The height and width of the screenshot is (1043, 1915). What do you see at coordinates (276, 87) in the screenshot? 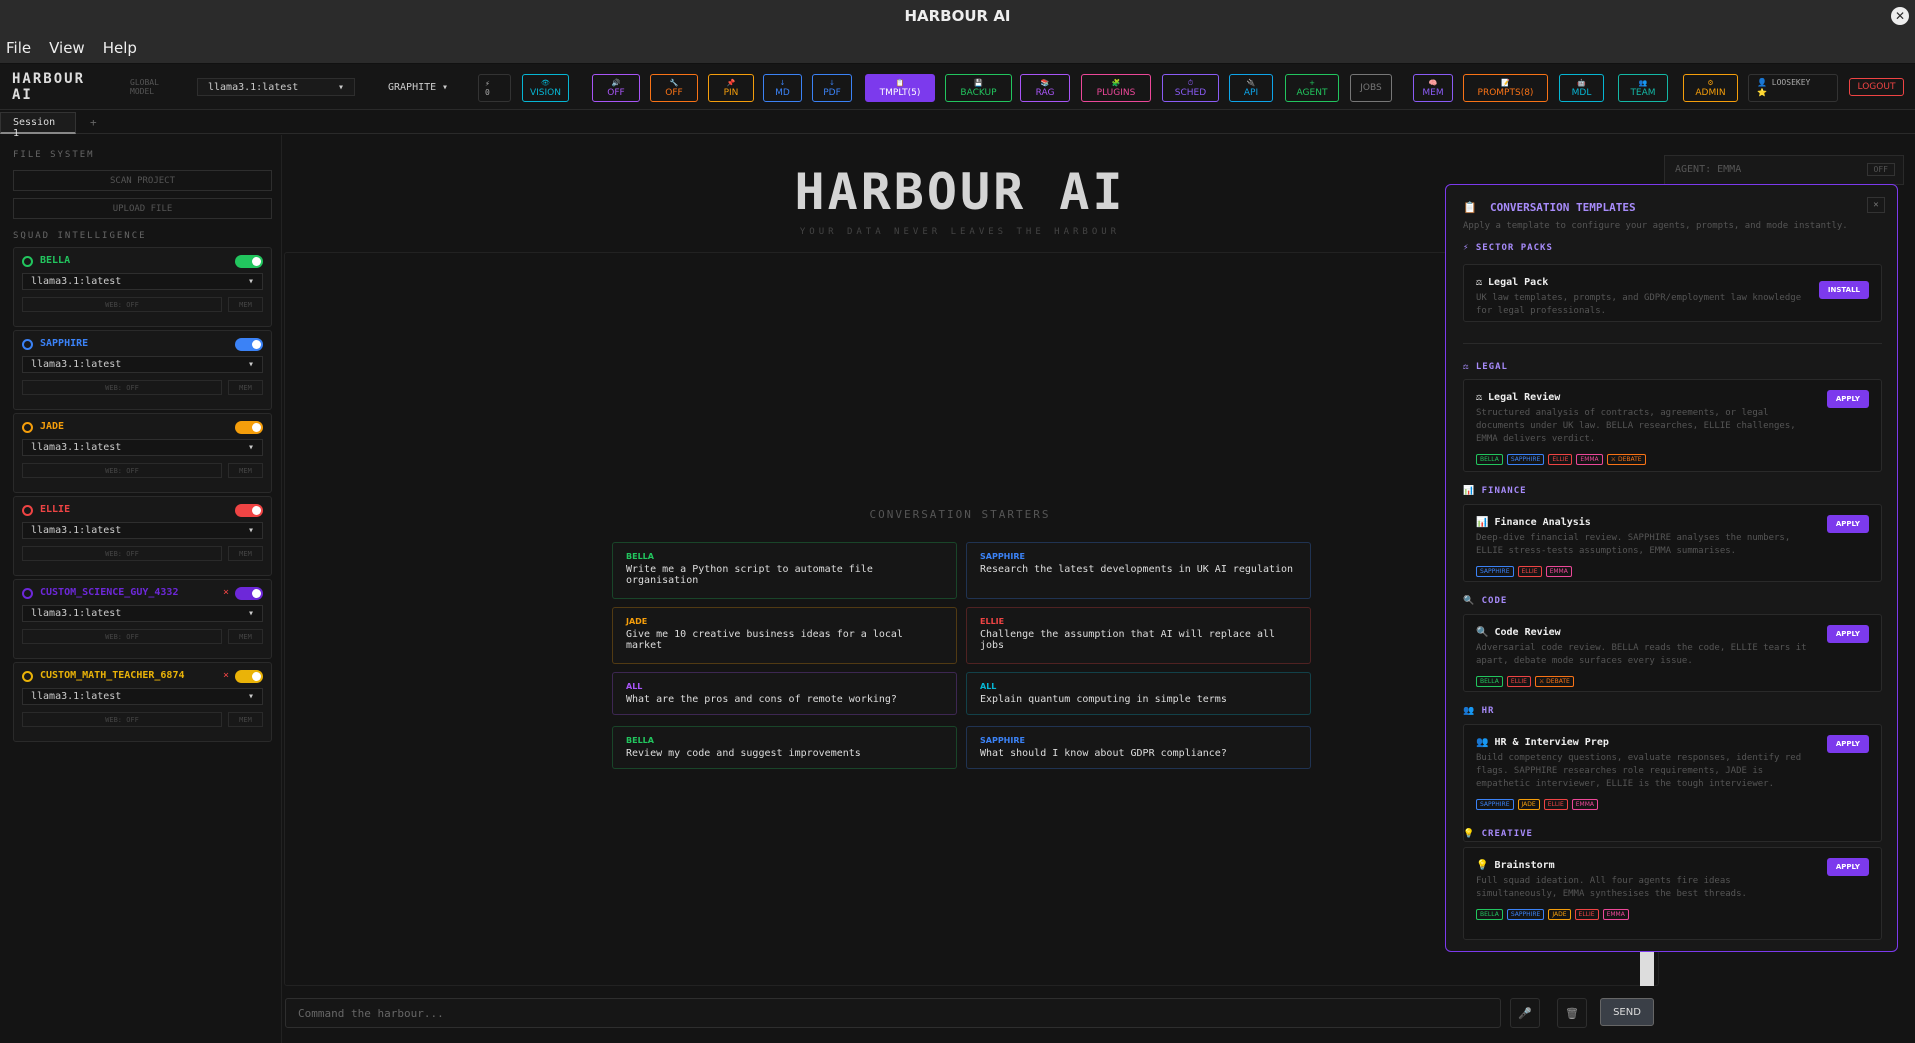
I see `global-model-select: llama3.1:latest ▾` at bounding box center [276, 87].